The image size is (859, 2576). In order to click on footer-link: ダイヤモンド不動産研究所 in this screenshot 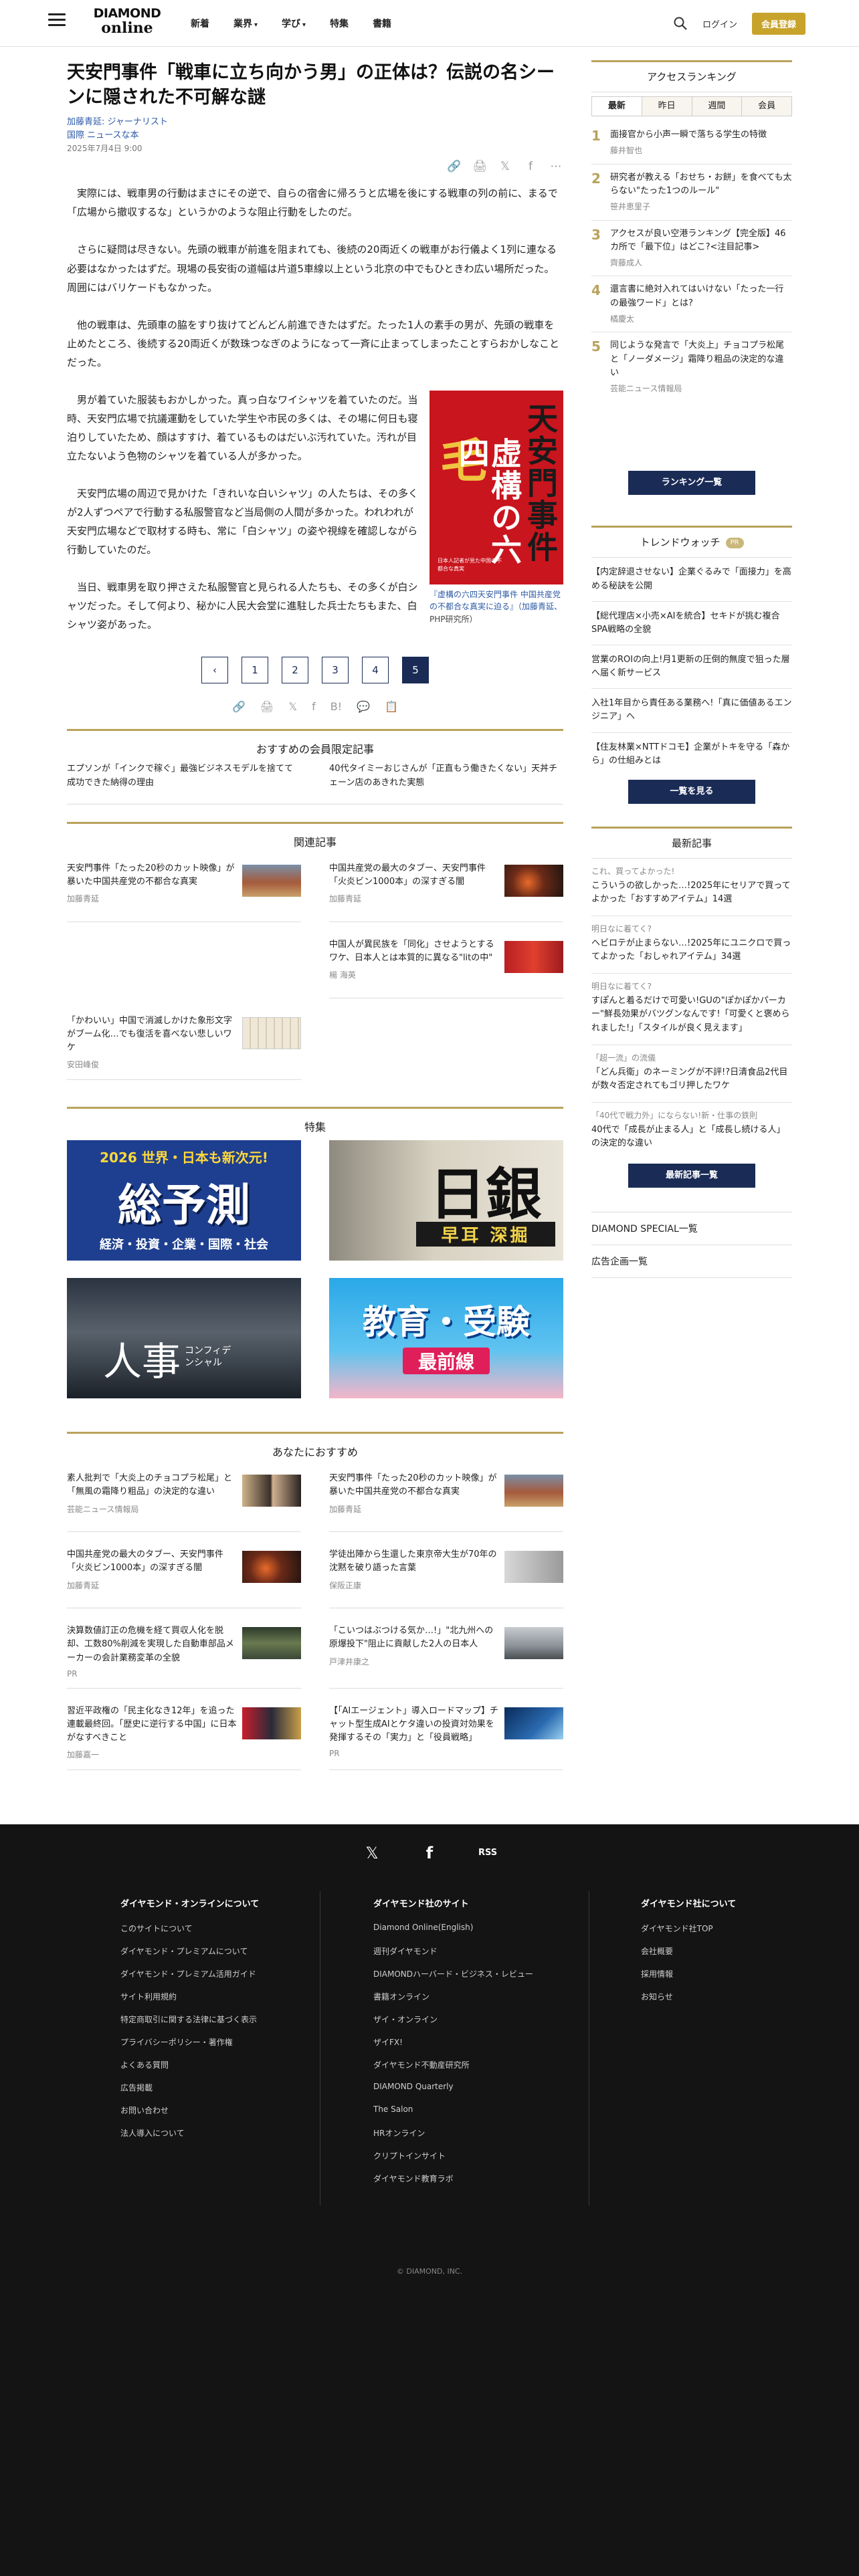, I will do `click(473, 2070)`.